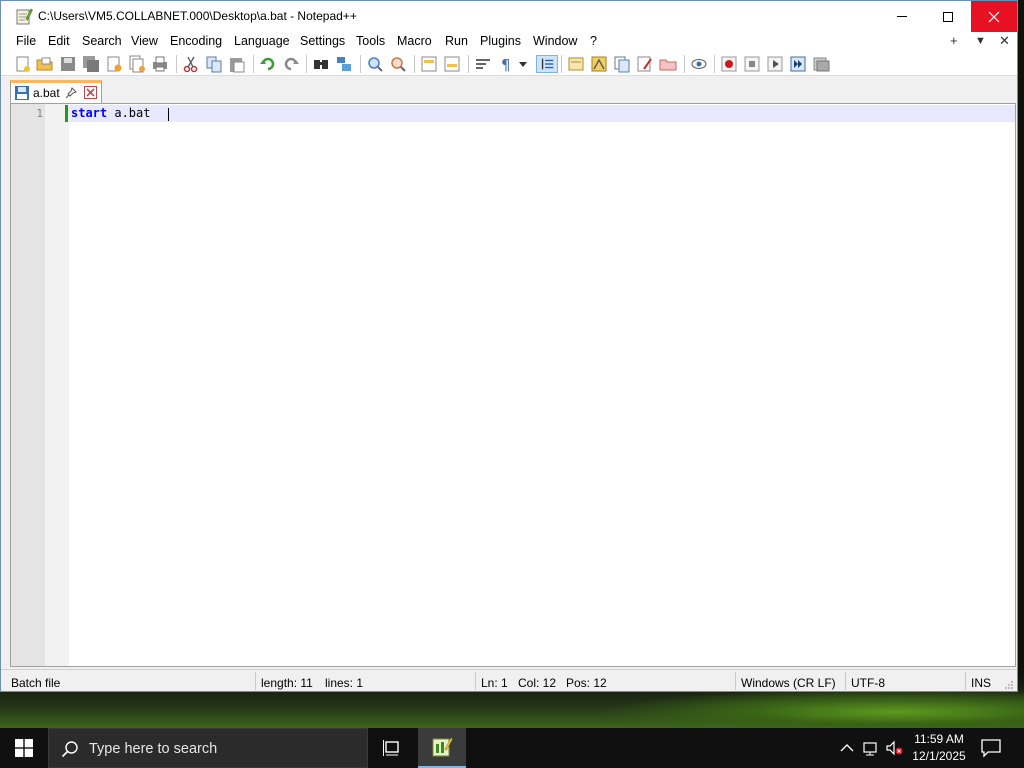 The width and height of the screenshot is (1024, 768). I want to click on text-caret, so click(168, 114).